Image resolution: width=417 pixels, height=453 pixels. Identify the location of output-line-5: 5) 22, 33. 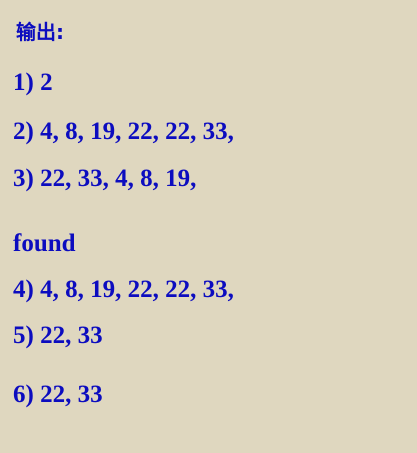
(58, 335).